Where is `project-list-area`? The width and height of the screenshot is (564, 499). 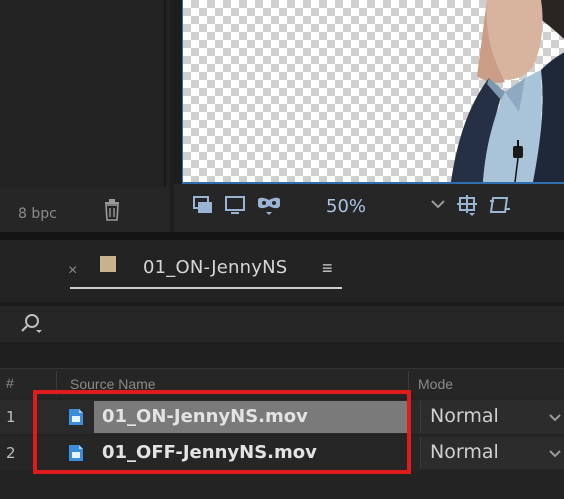
project-list-area is located at coordinates (83, 93).